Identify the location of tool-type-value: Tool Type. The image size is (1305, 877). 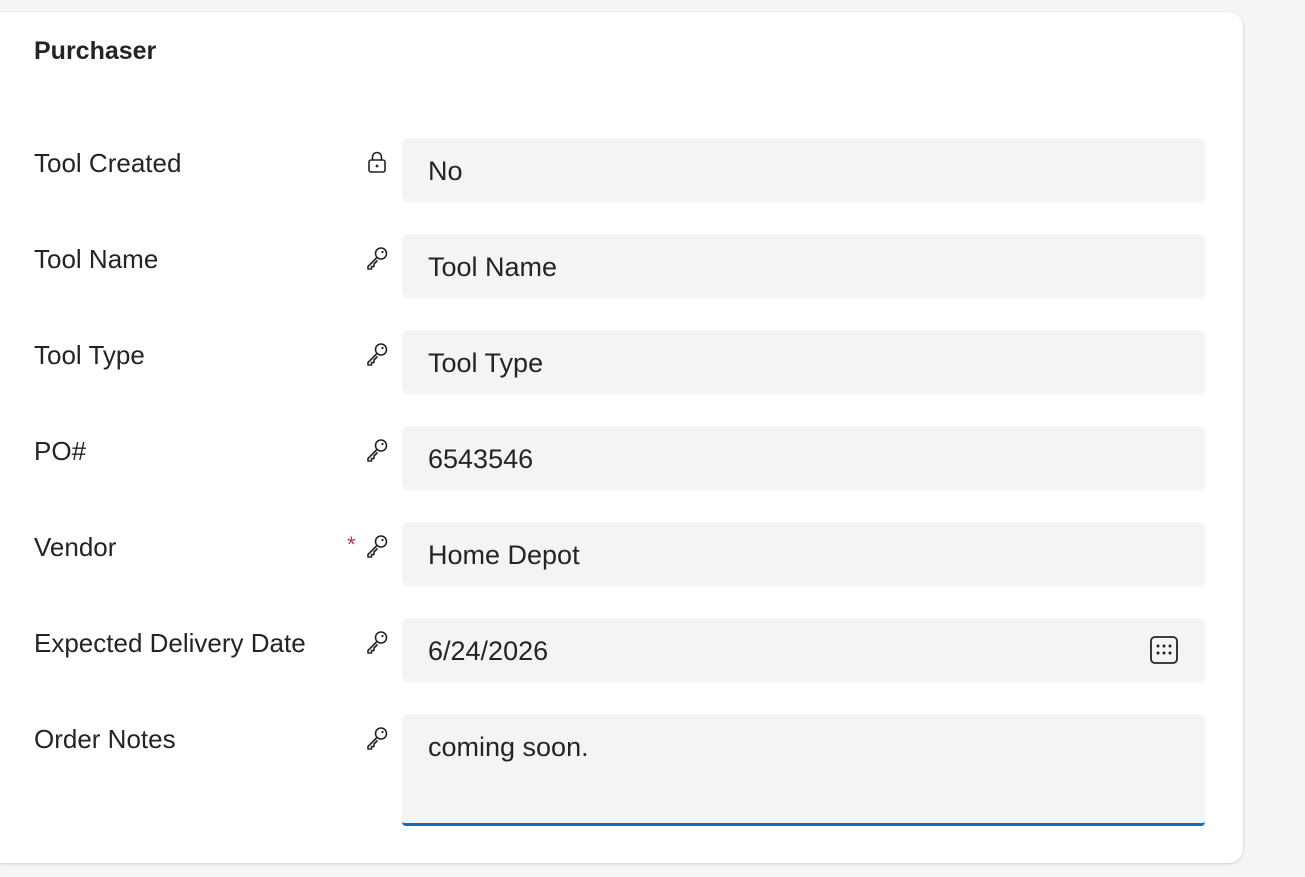
(486, 363).